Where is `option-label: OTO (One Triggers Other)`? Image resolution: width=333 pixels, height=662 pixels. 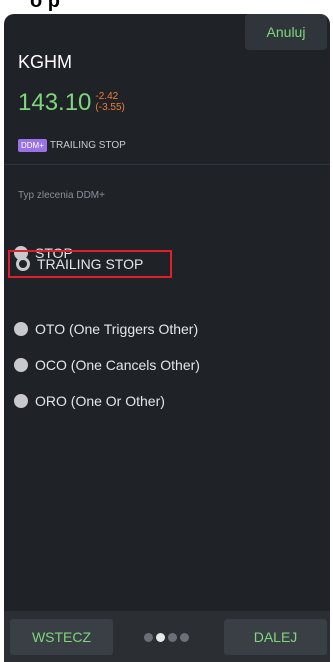 option-label: OTO (One Triggers Other) is located at coordinates (117, 329).